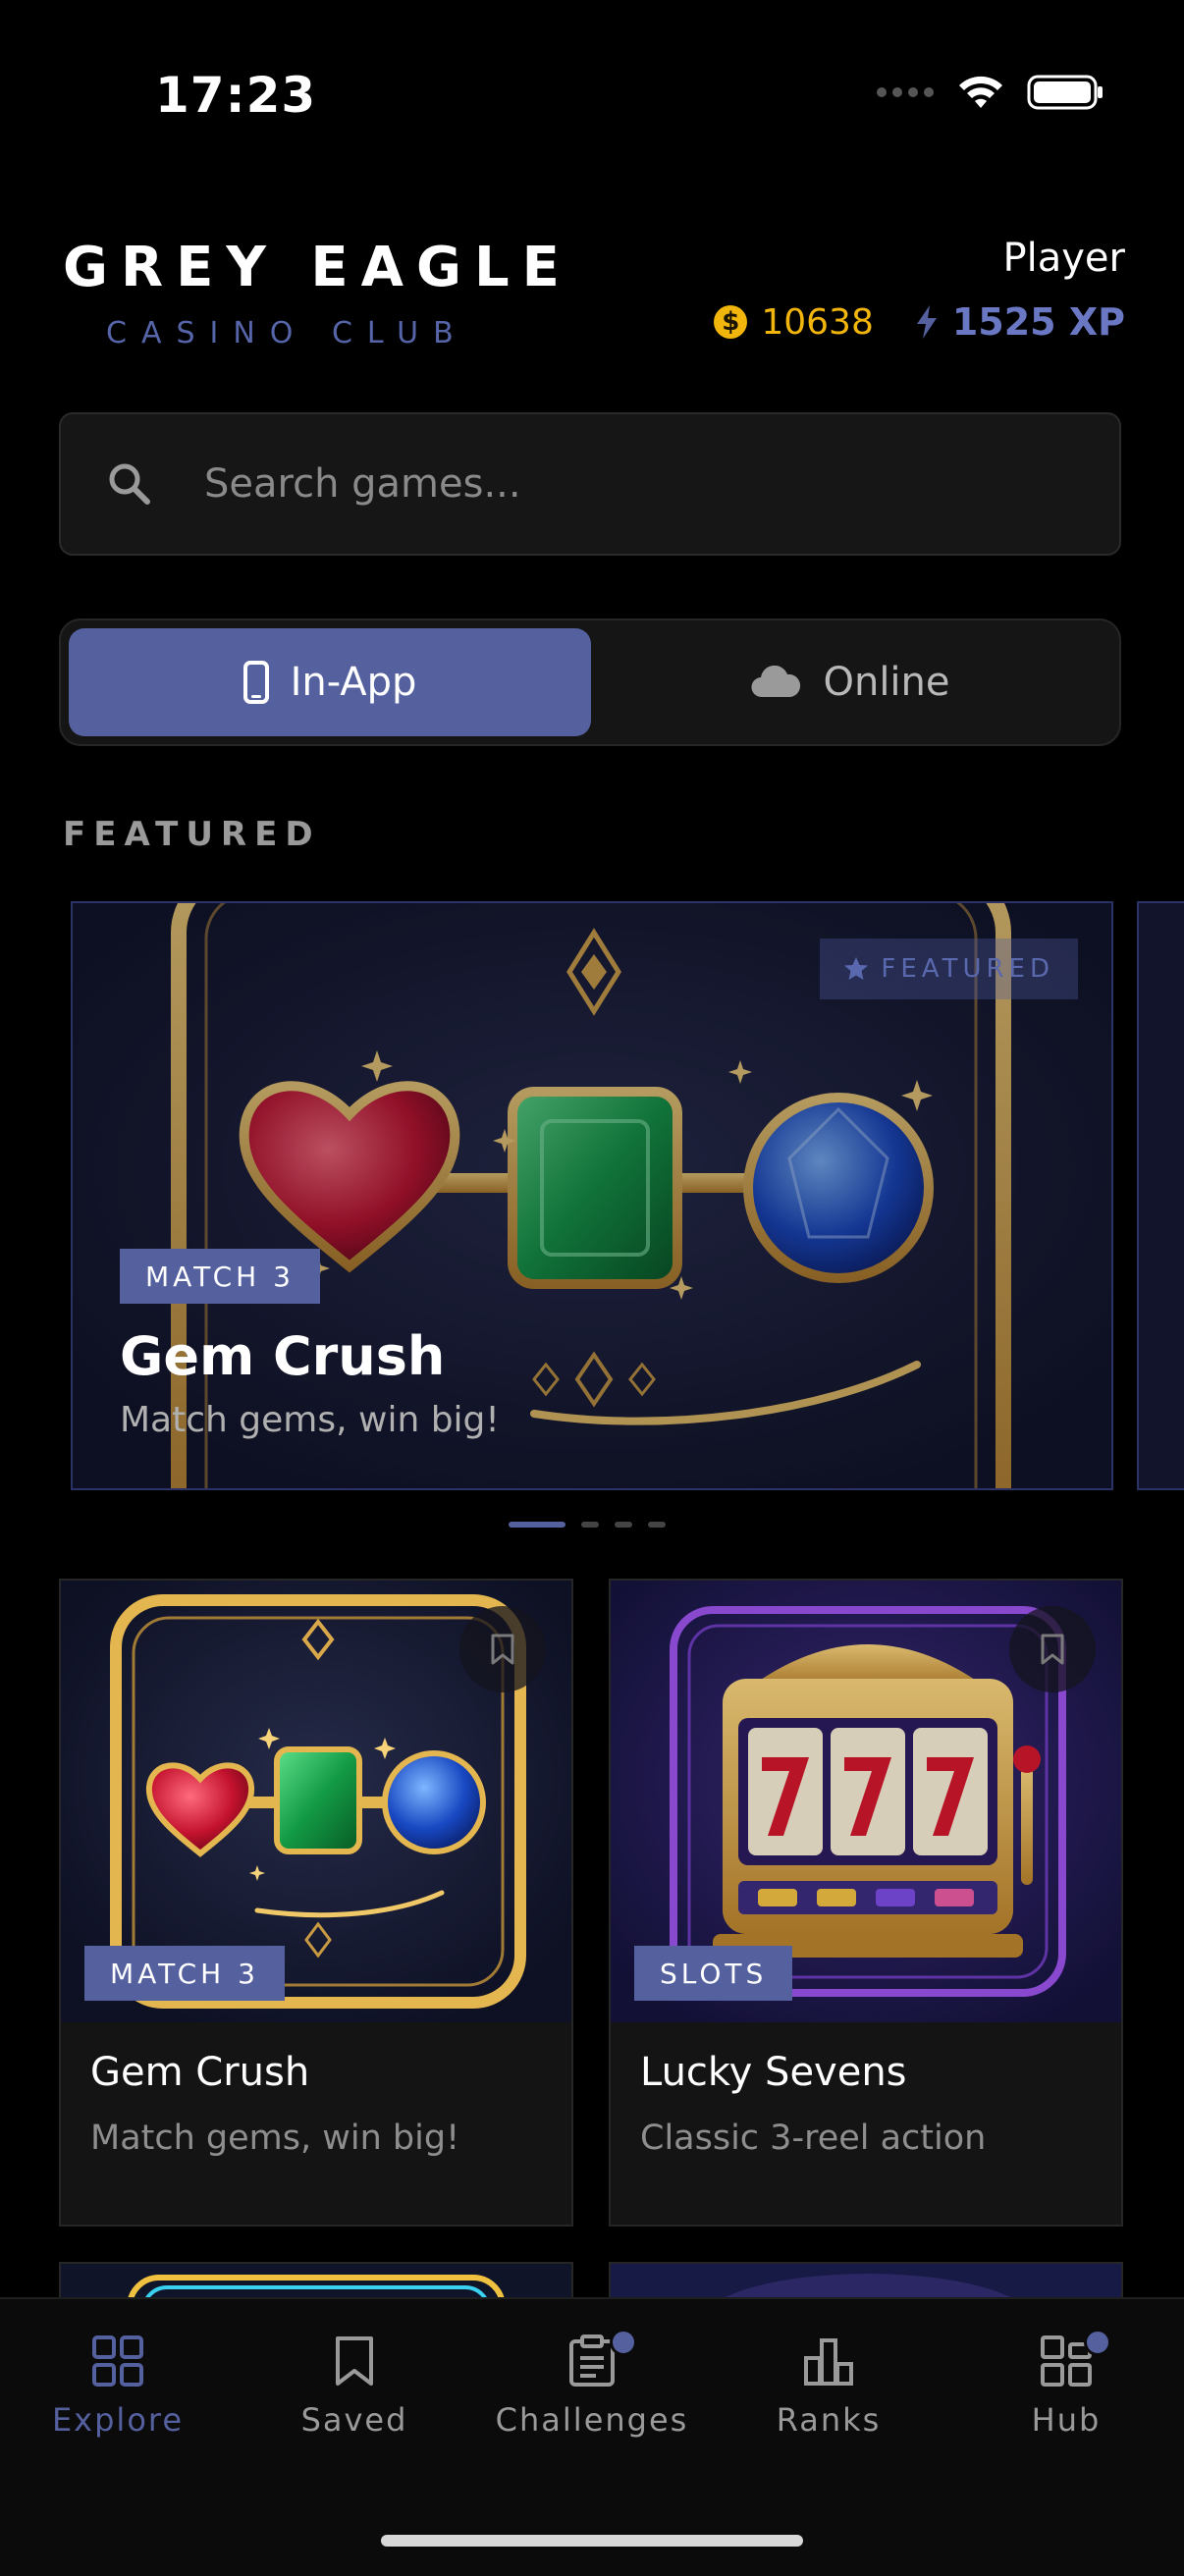 The image size is (1184, 2576). I want to click on tab-explore: Explore, so click(118, 2386).